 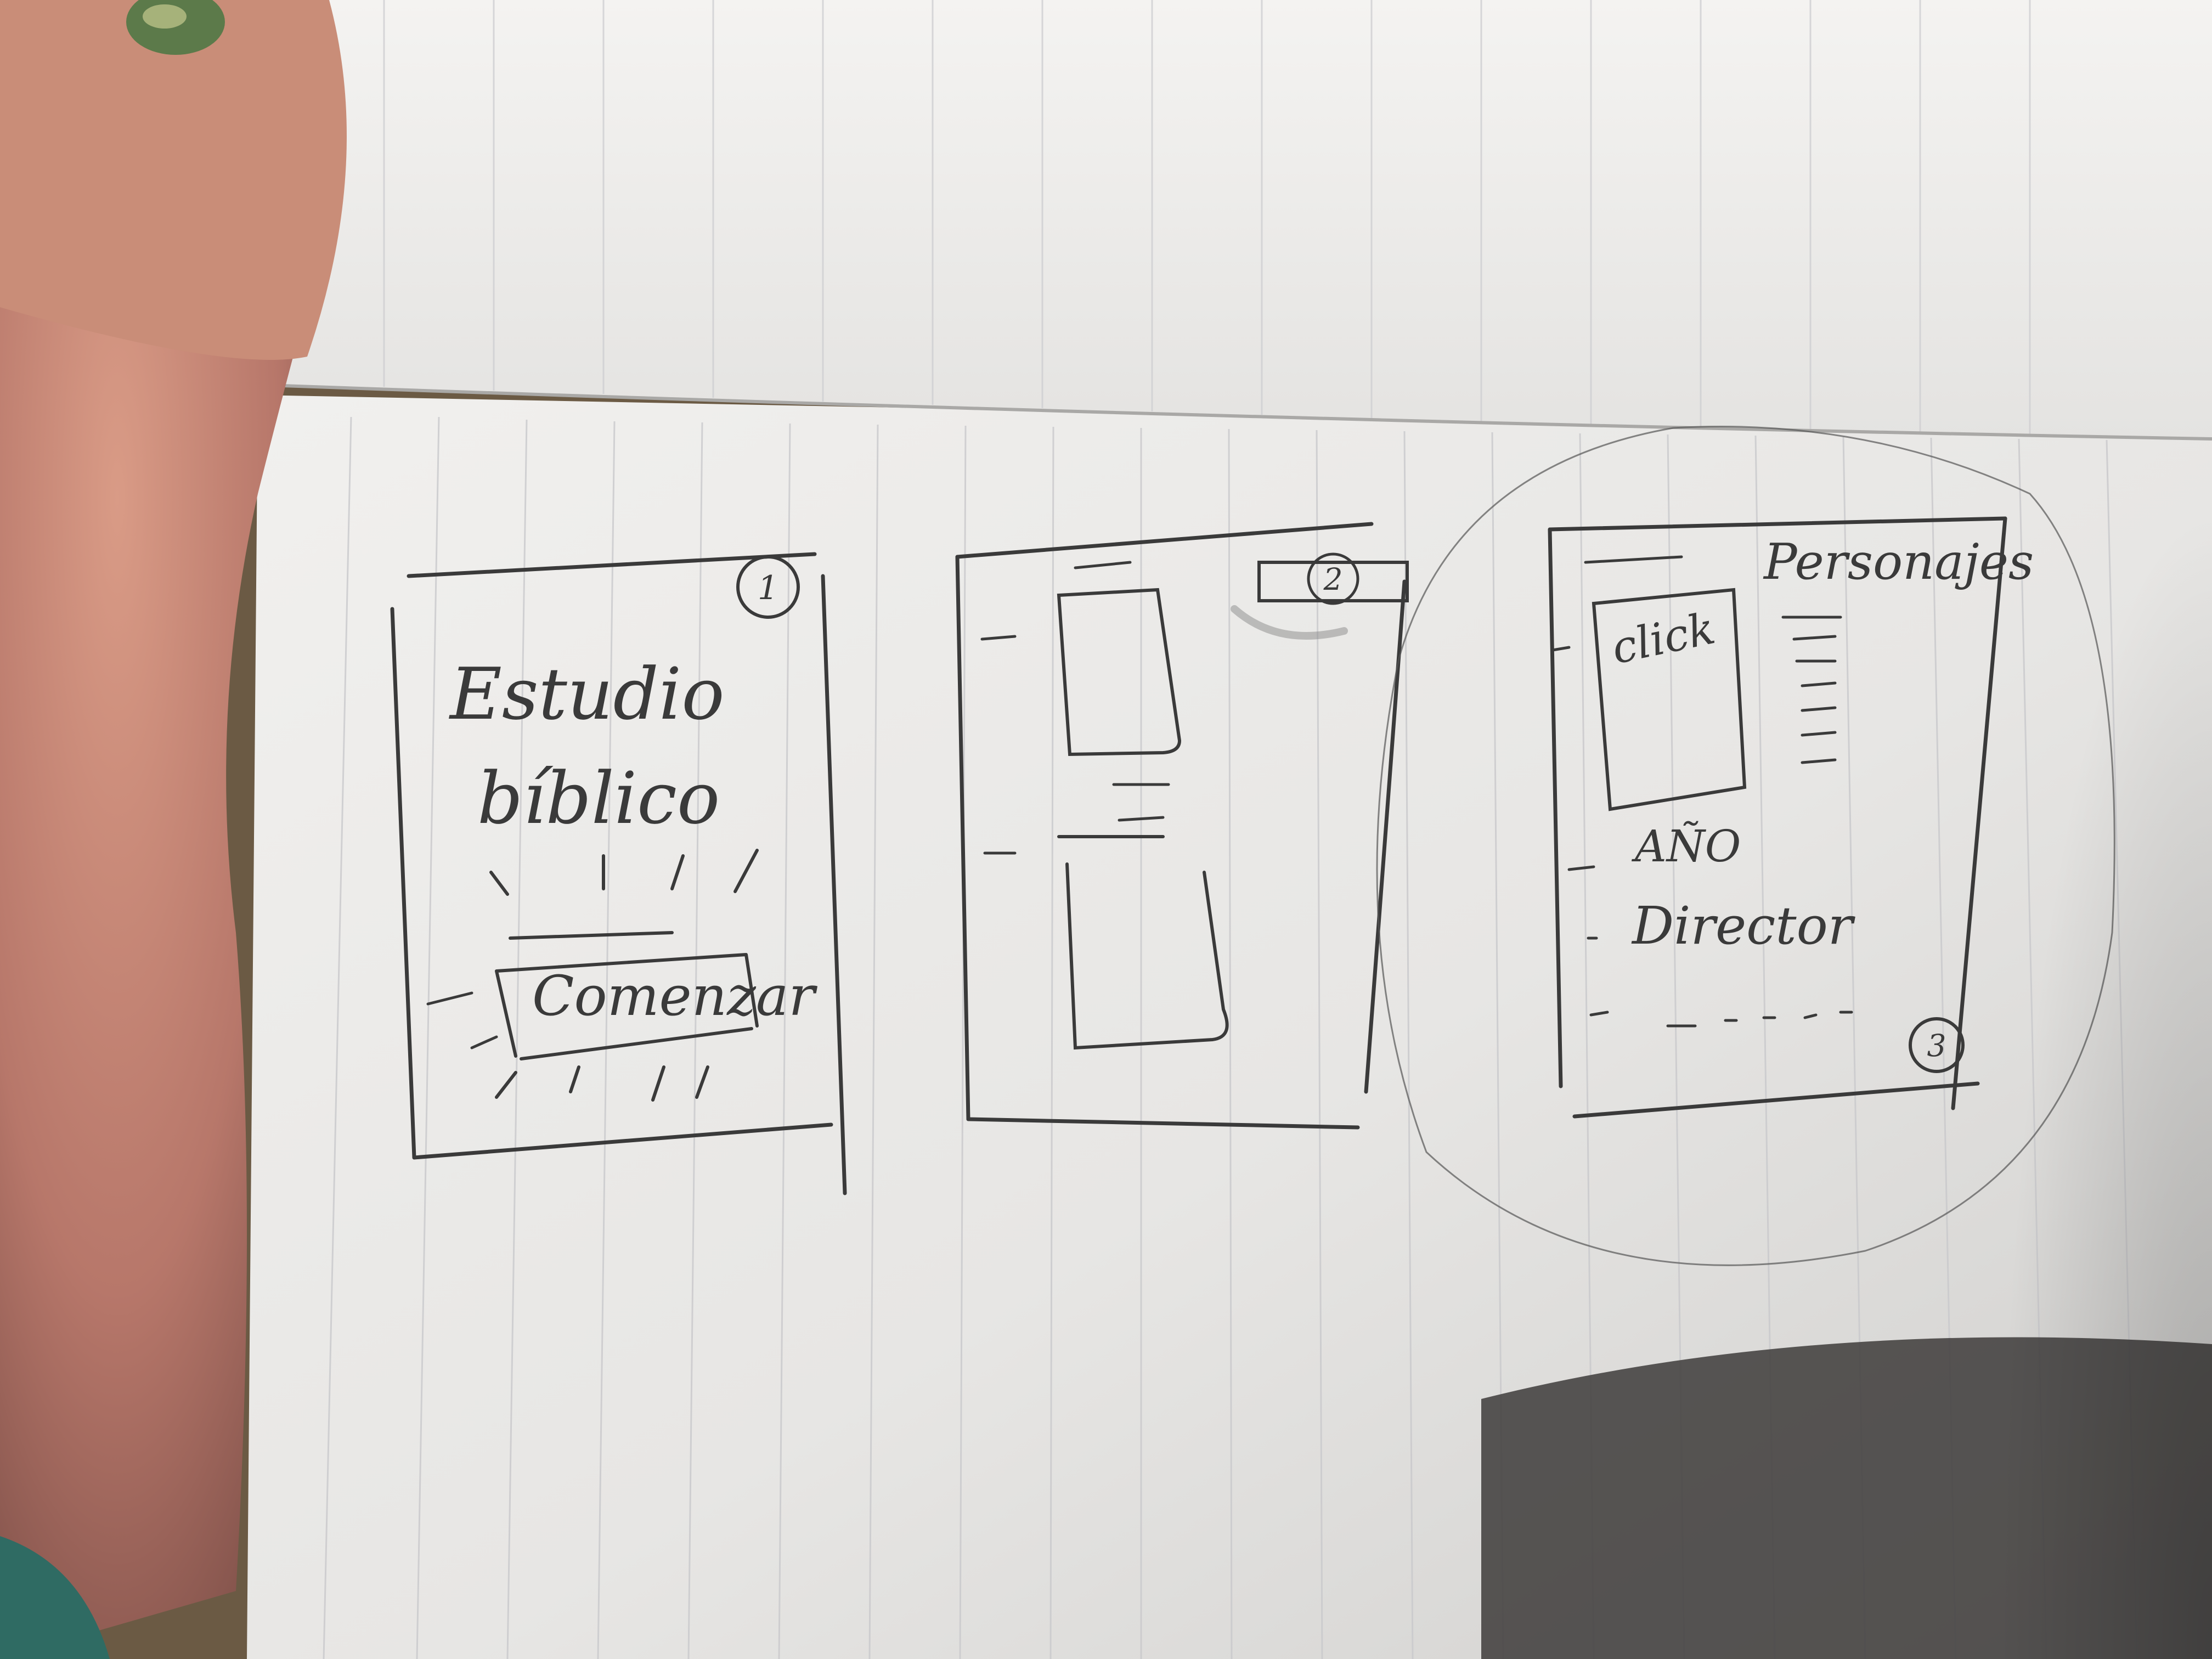 I want to click on frame-number-2: 2, so click(x=1333, y=579).